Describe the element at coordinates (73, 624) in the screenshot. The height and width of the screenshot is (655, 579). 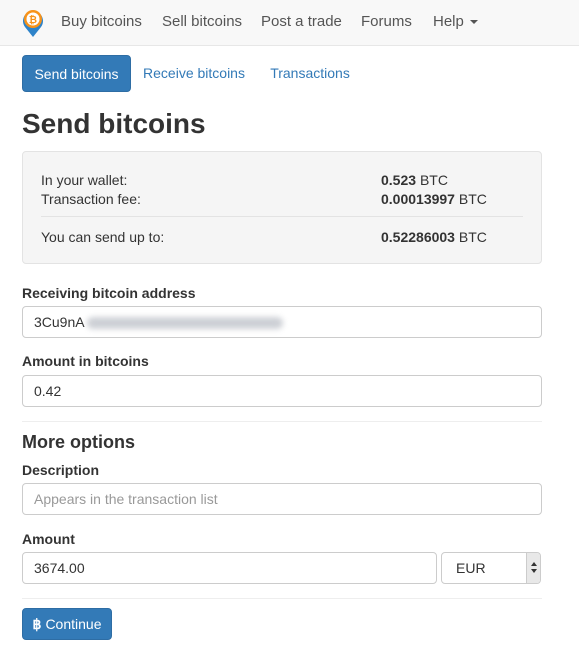
I see `continue-label: Continue` at that location.